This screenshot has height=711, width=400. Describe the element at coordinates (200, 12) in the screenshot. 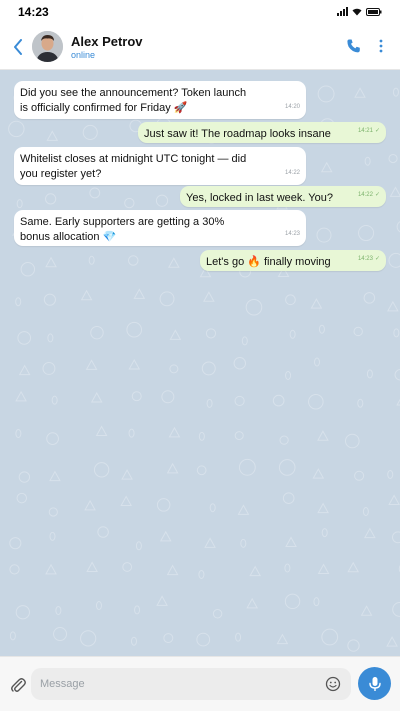

I see `status-bar: 14:23` at that location.